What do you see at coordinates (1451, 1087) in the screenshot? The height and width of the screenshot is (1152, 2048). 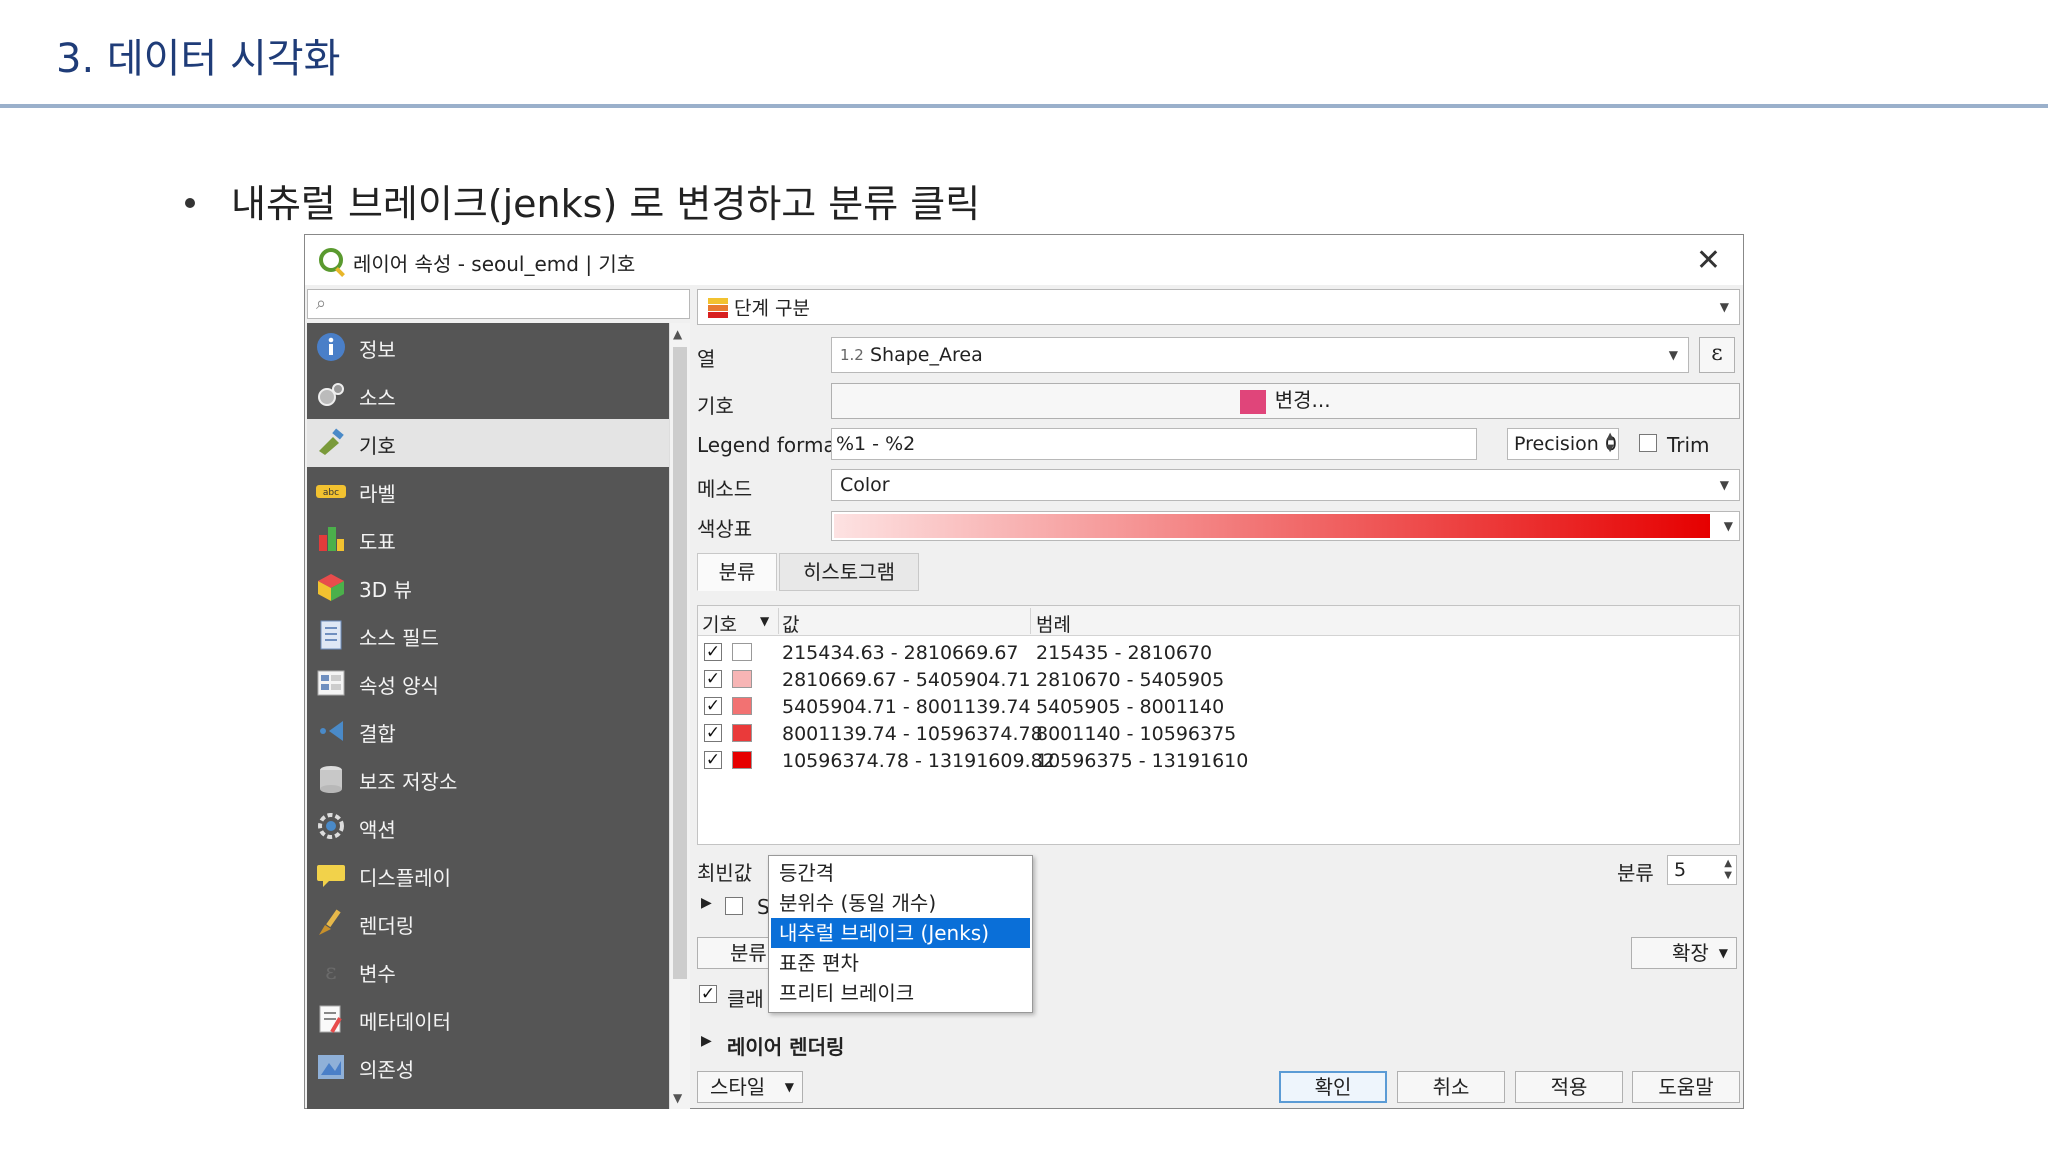 I see `cancel-button: 취소` at bounding box center [1451, 1087].